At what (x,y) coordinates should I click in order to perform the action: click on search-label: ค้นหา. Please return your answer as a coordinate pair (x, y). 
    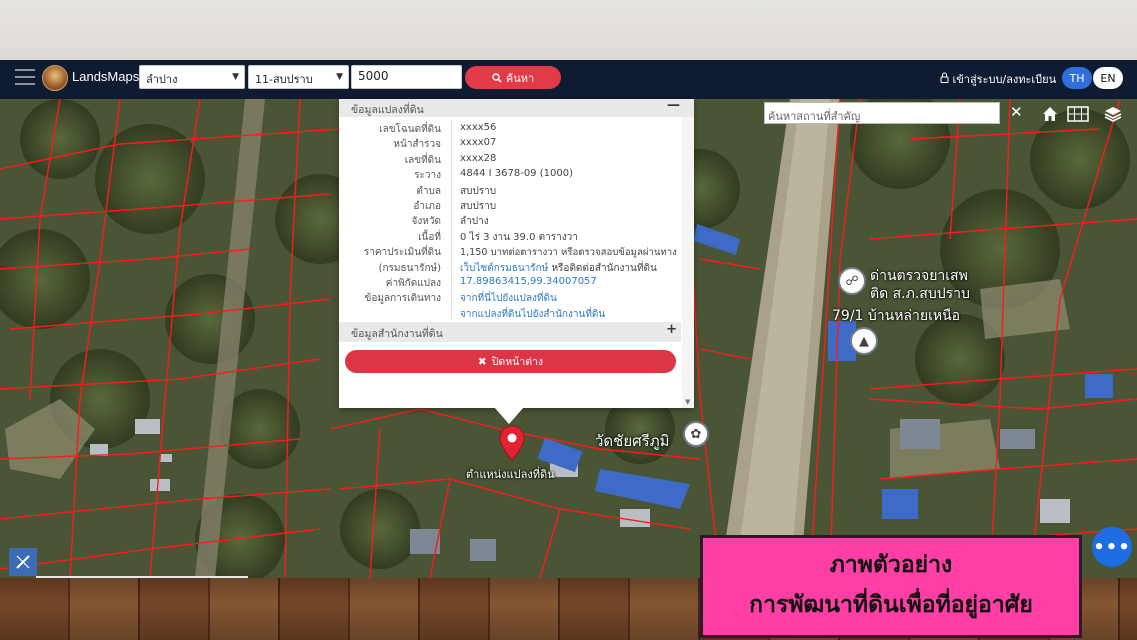
    Looking at the image, I should click on (520, 78).